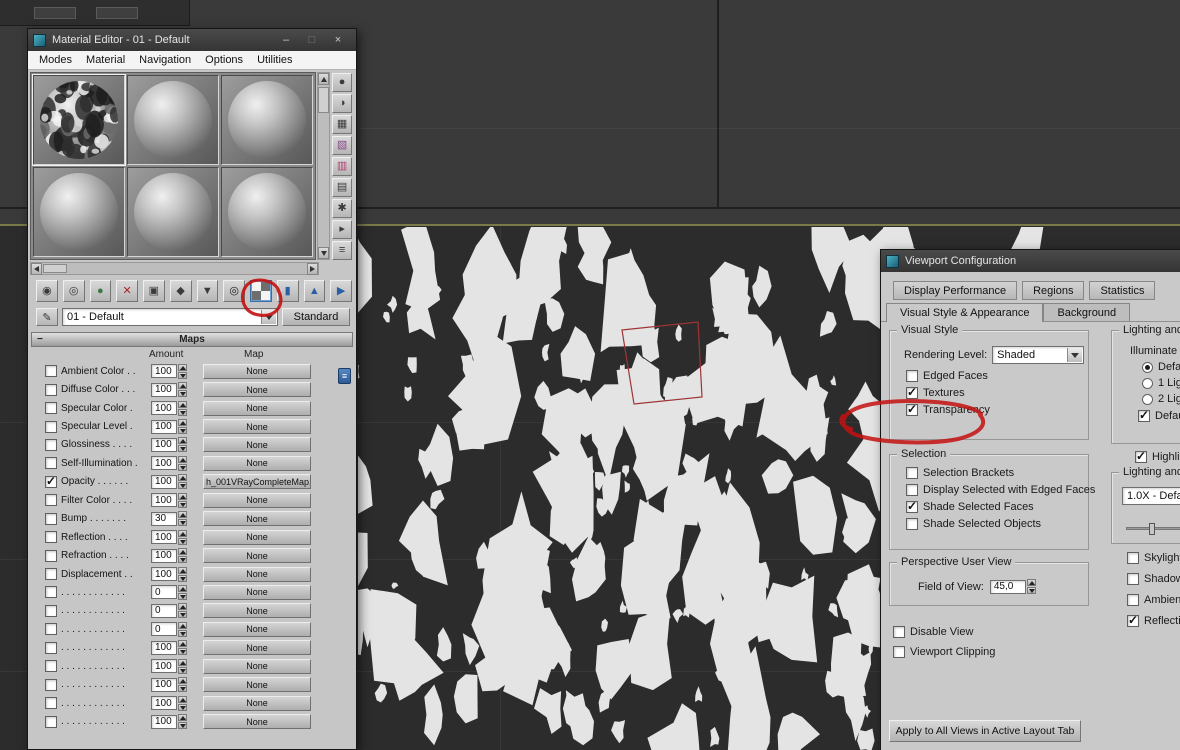  I want to click on check-textures-box, so click(912, 392).